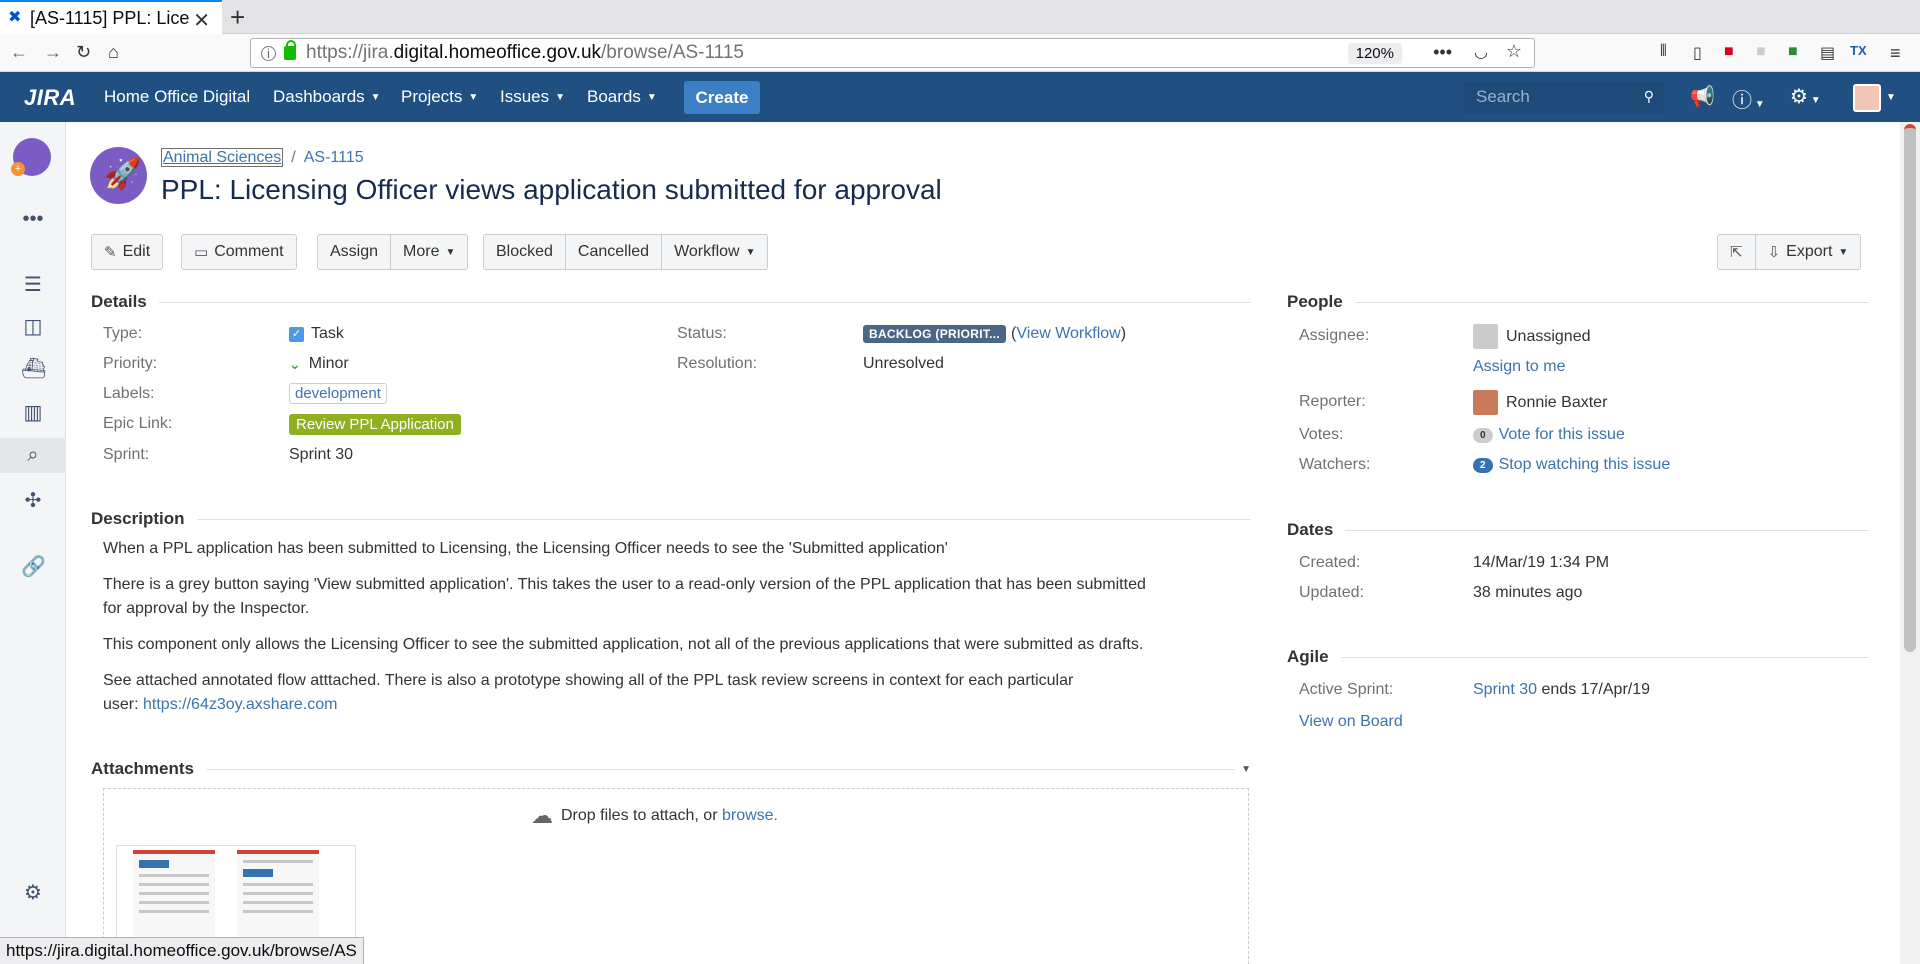  I want to click on blocked-button: Blocked, so click(524, 252).